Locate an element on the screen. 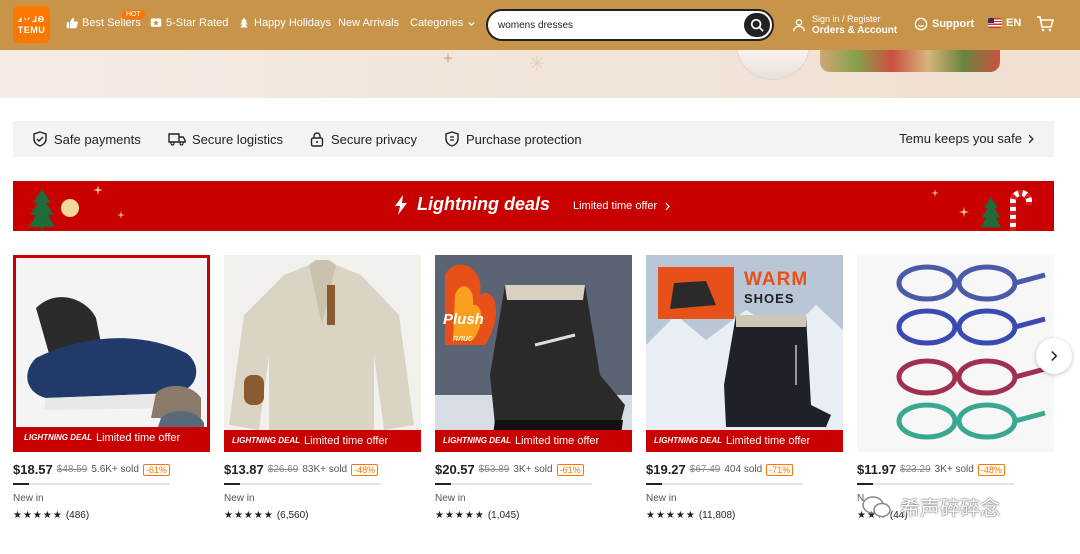  rating: ★★★★★ (11,808) is located at coordinates (744, 515).